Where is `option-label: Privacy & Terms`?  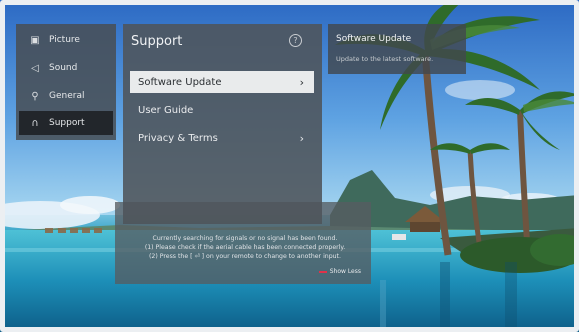 option-label: Privacy & Terms is located at coordinates (178, 138).